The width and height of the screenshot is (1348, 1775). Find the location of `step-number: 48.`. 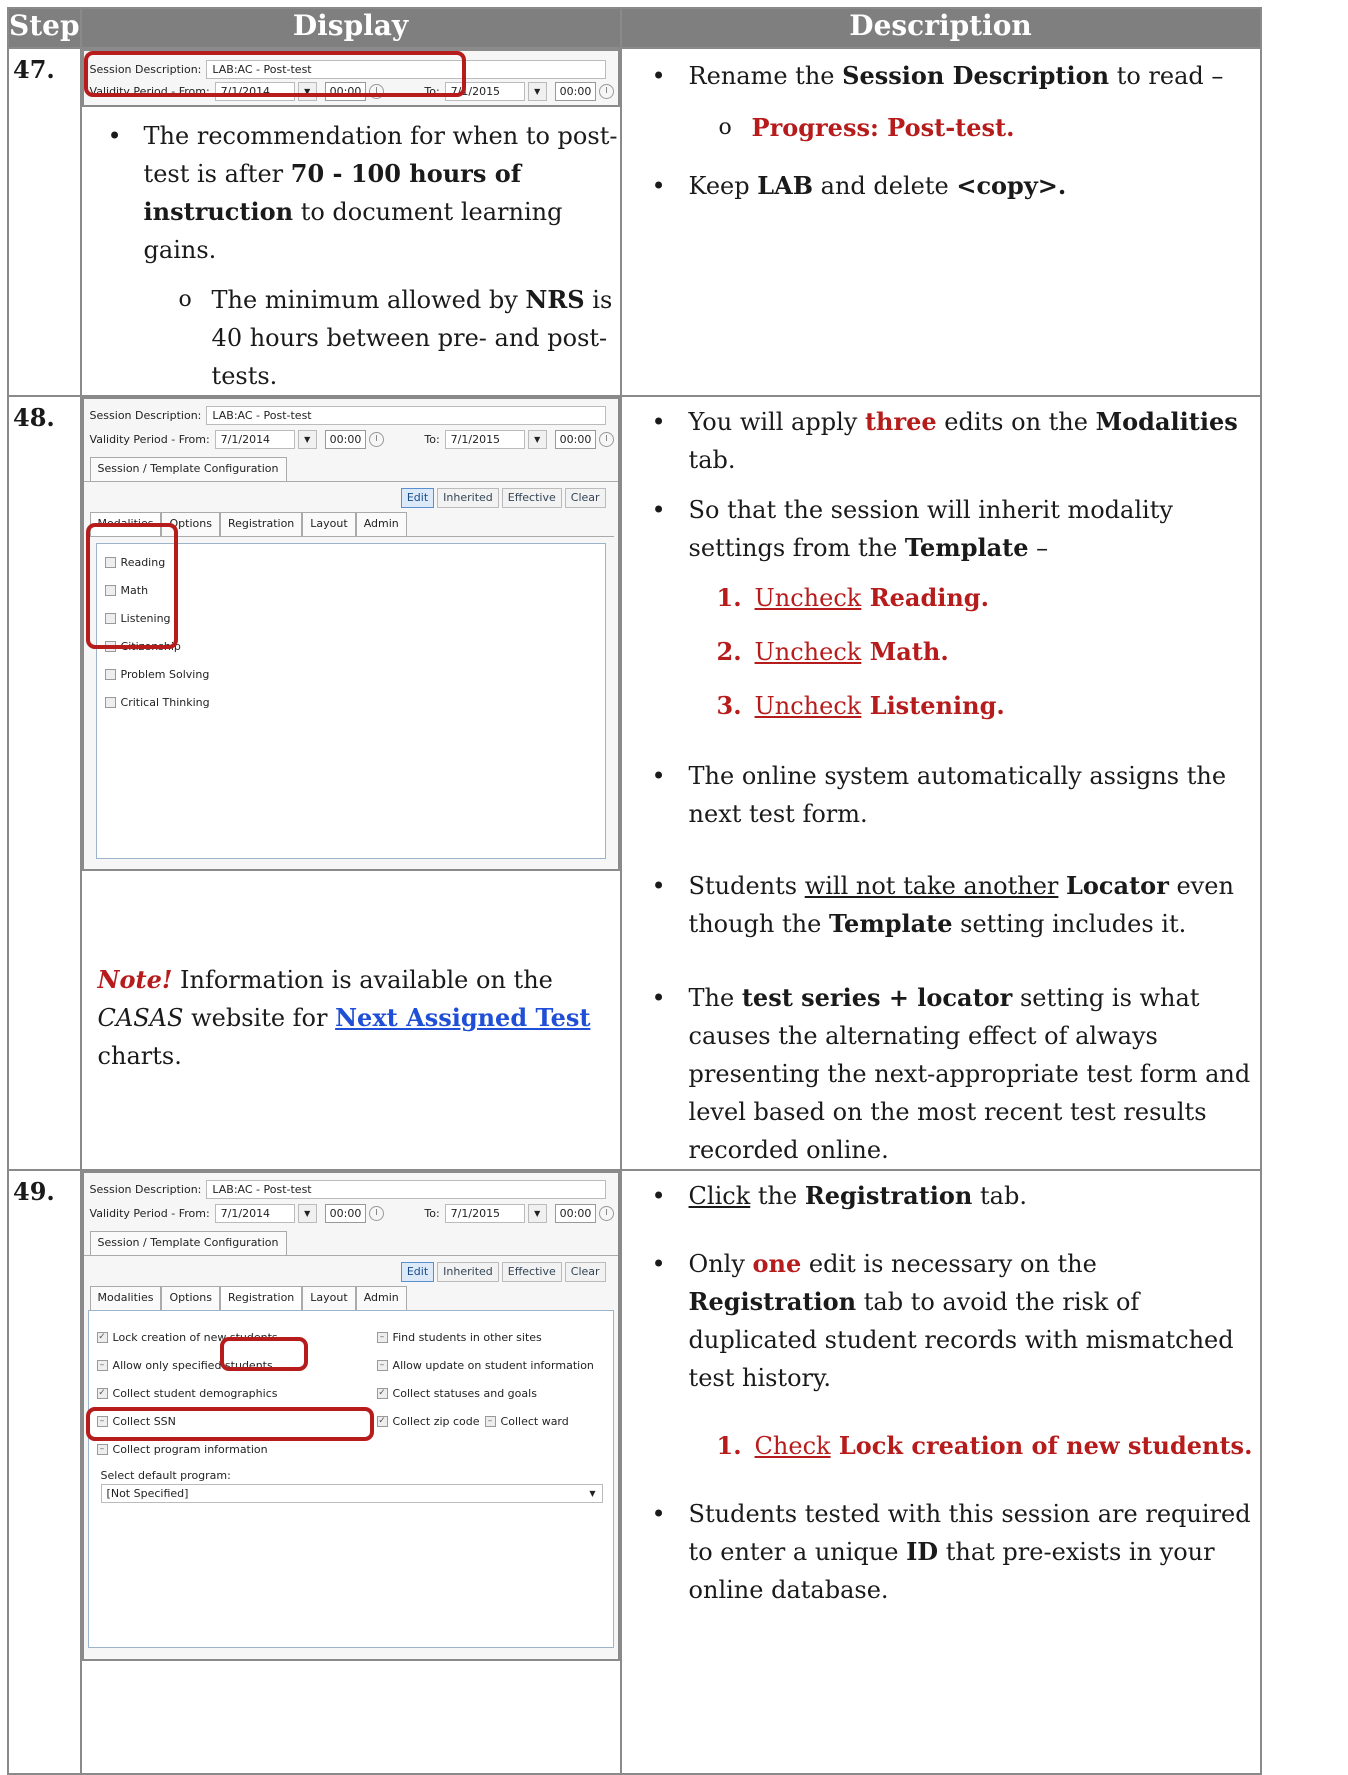

step-number: 48. is located at coordinates (44, 783).